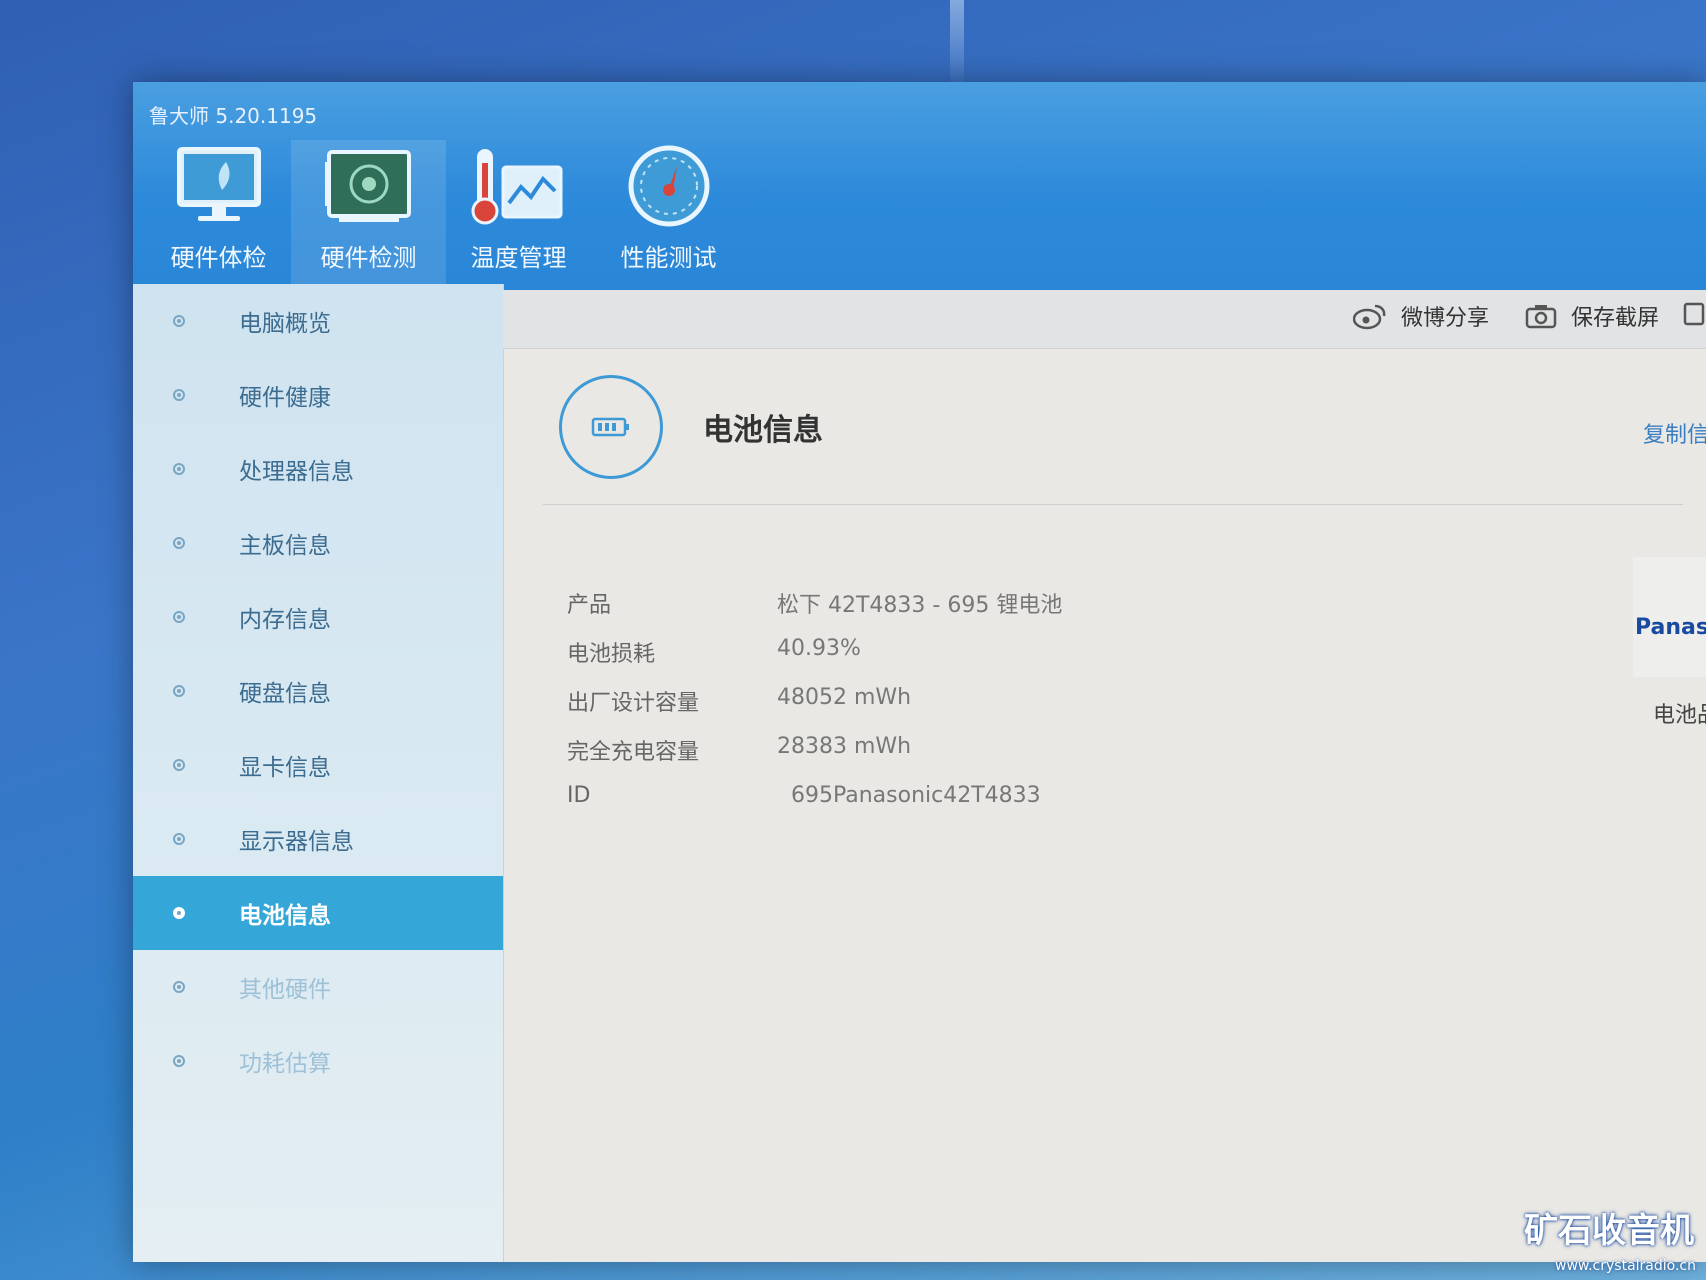 The height and width of the screenshot is (1280, 1706). What do you see at coordinates (1445, 318) in the screenshot?
I see `weibo-share-label: 微博分享` at bounding box center [1445, 318].